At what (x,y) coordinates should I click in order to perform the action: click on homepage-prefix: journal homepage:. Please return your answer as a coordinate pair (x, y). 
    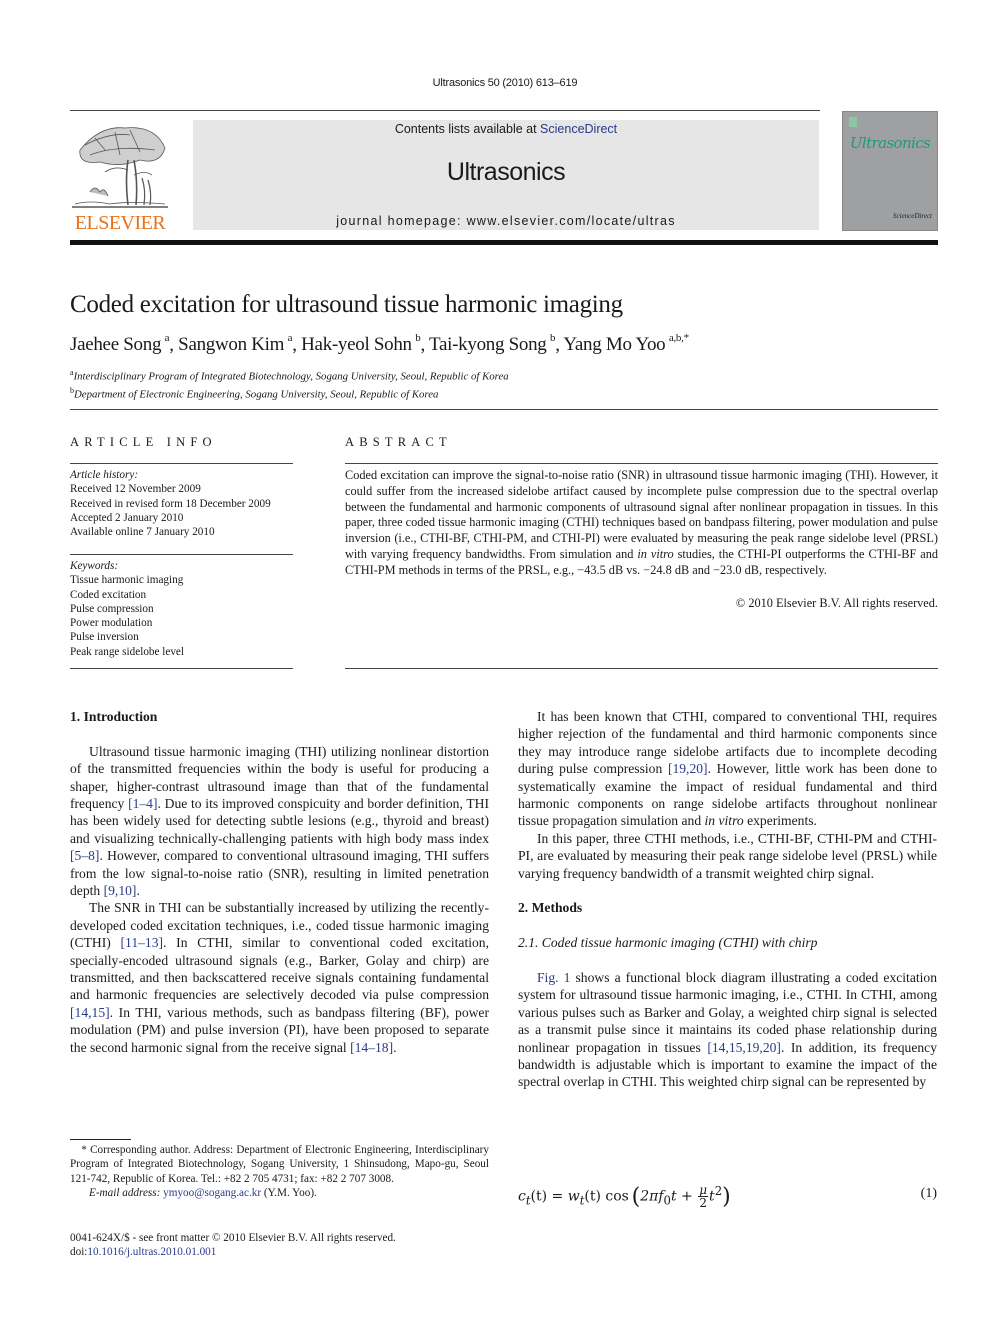
    Looking at the image, I should click on (401, 221).